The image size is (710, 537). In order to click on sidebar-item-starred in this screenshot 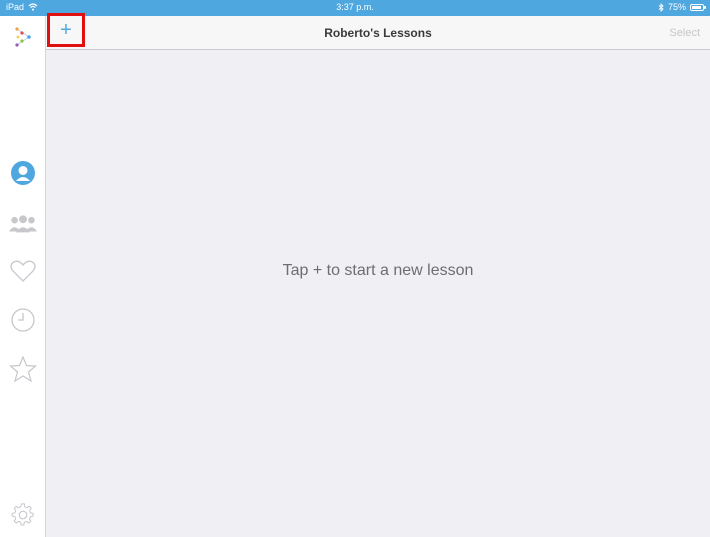, I will do `click(23, 369)`.